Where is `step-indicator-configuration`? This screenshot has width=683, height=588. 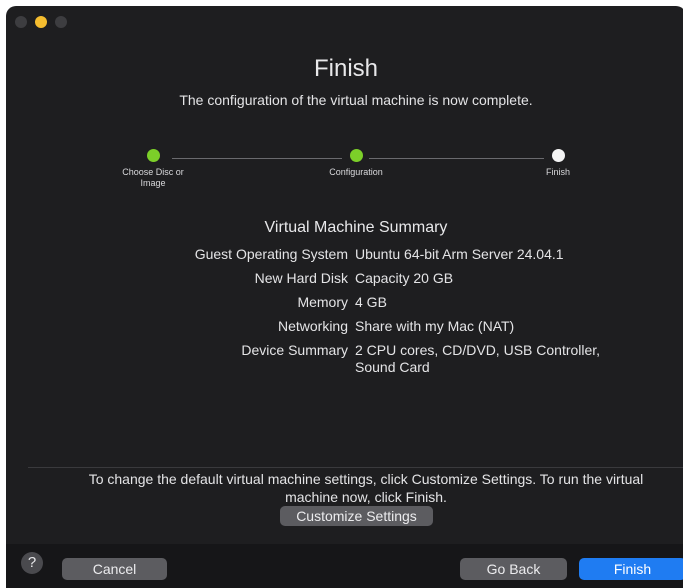 step-indicator-configuration is located at coordinates (356, 155).